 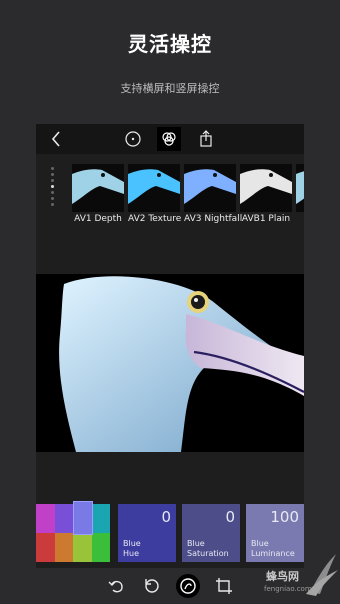 I want to click on tile-value: 100, so click(x=284, y=517).